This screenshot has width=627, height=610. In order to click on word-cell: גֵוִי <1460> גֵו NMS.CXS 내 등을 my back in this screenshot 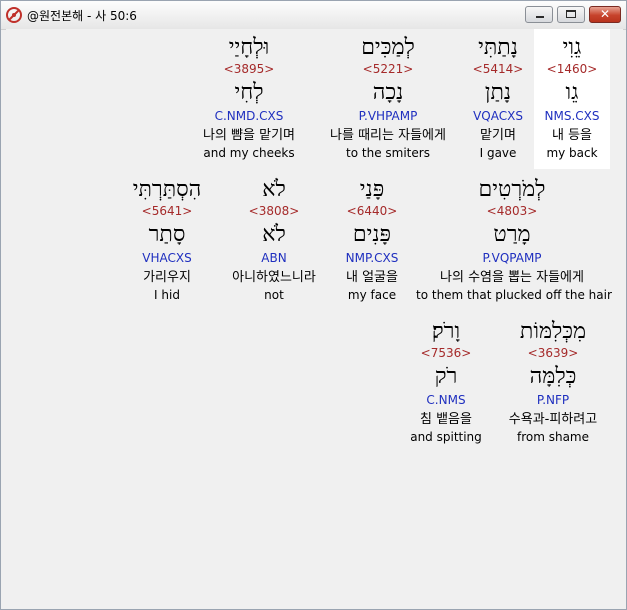, I will do `click(572, 99)`.